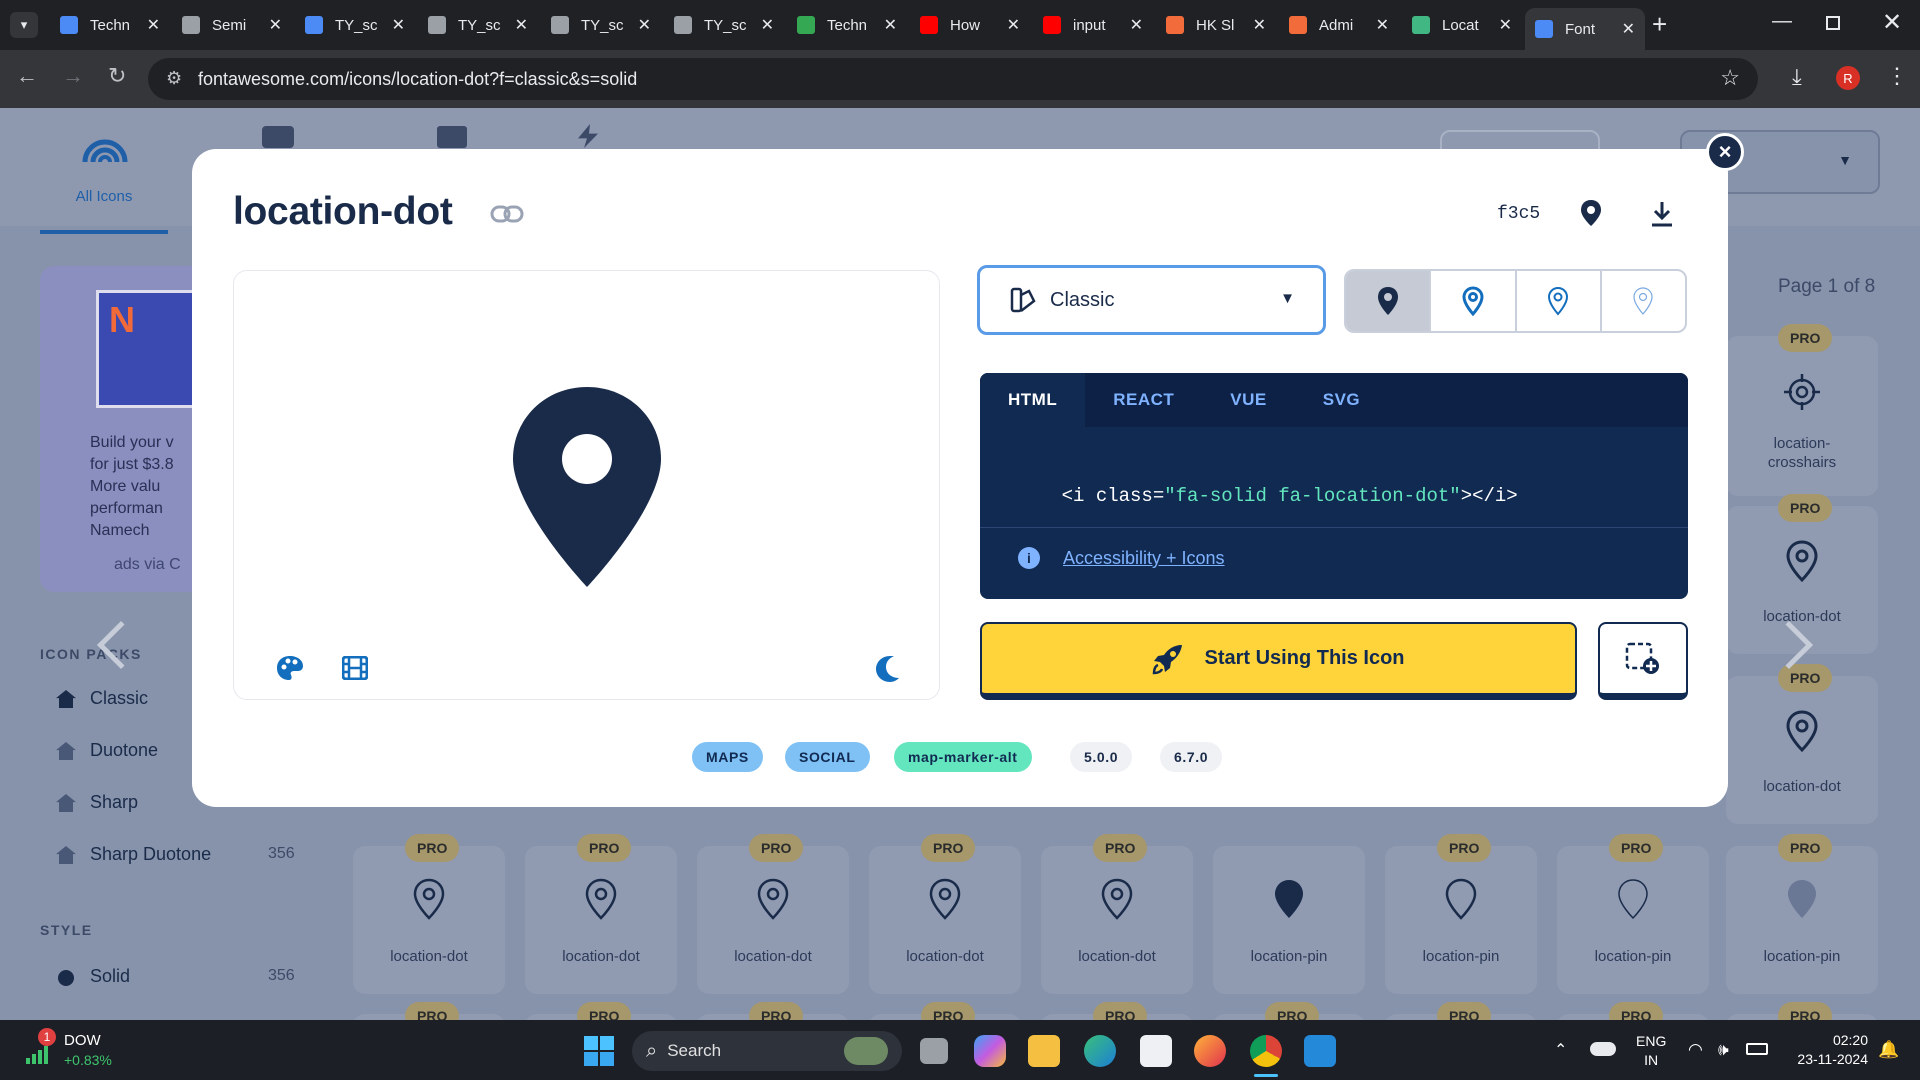 This screenshot has width=1920, height=1080. I want to click on task-view-icon, so click(934, 1051).